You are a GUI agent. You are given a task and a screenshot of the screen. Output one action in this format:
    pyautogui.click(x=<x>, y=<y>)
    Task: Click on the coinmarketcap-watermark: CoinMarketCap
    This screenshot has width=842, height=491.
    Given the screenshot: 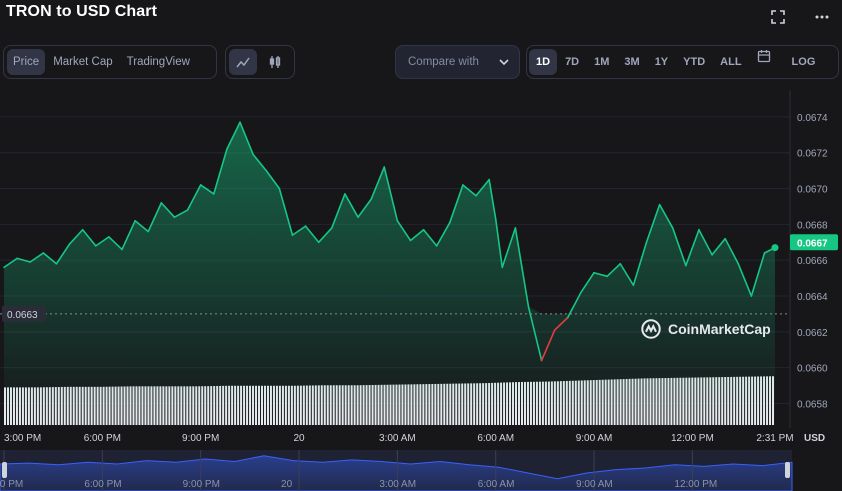 What is the action you would take?
    pyautogui.click(x=705, y=329)
    